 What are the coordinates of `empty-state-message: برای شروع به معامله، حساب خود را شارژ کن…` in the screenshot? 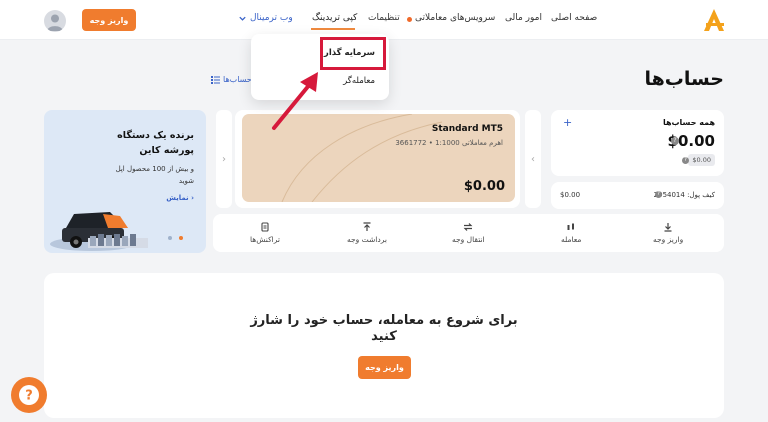 It's located at (384, 329).